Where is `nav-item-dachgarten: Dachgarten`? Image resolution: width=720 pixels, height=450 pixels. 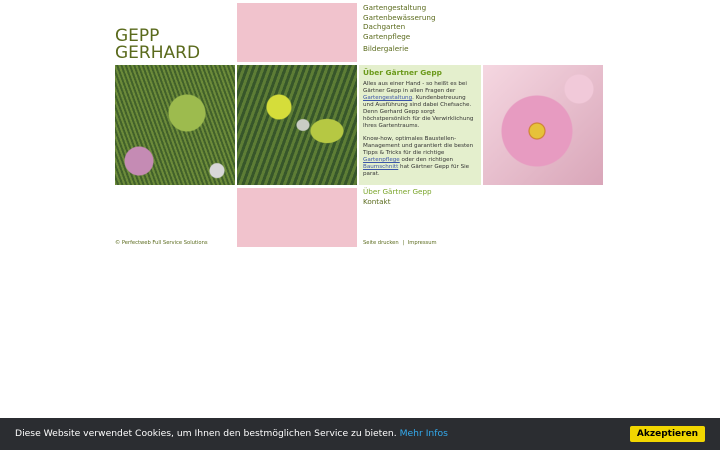 nav-item-dachgarten: Dachgarten is located at coordinates (418, 27).